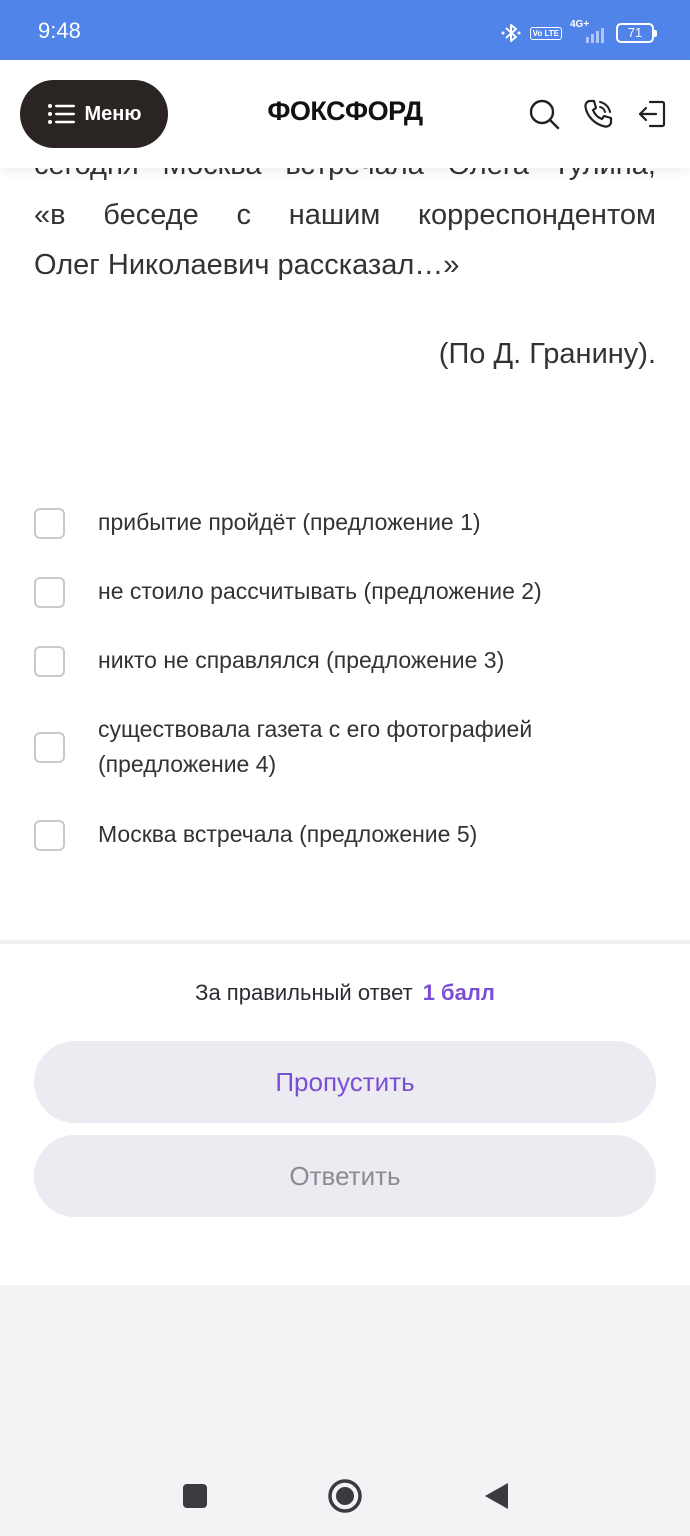 The height and width of the screenshot is (1536, 690). Describe the element at coordinates (652, 114) in the screenshot. I see `logout-icon` at that location.